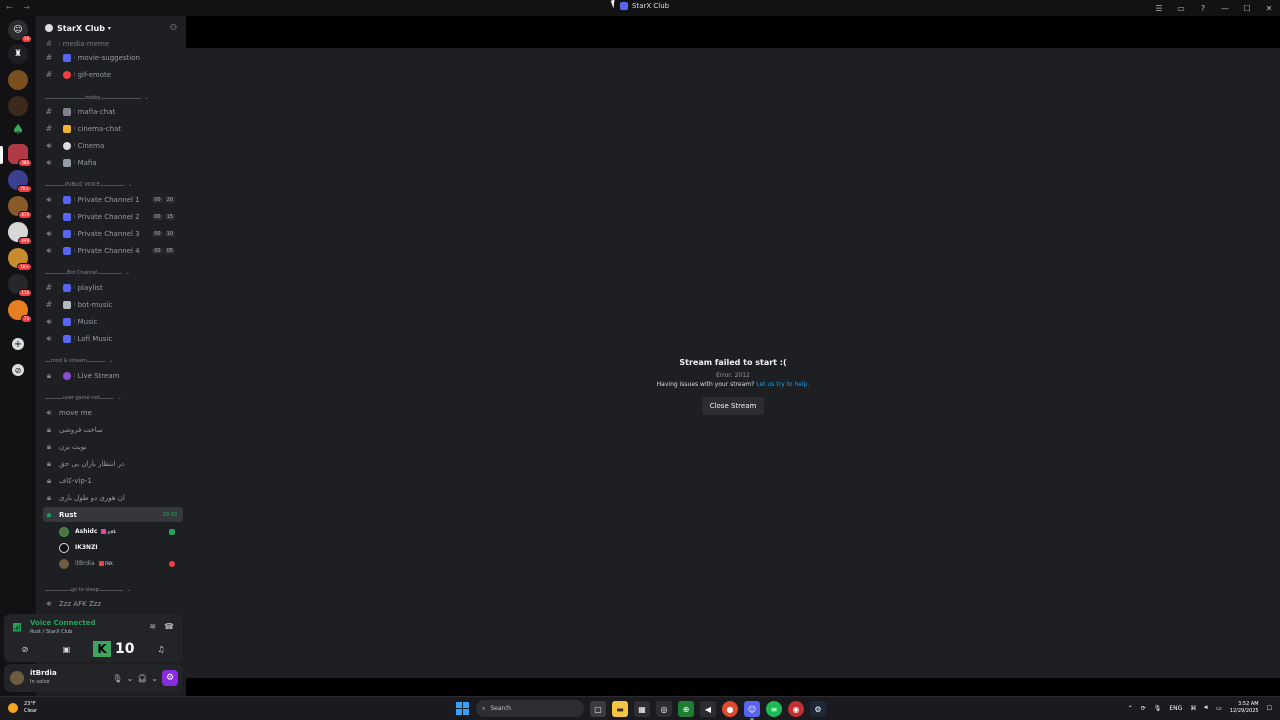 The image size is (1280, 720). What do you see at coordinates (1269, 708) in the screenshot?
I see `notifications-icon: ☐` at bounding box center [1269, 708].